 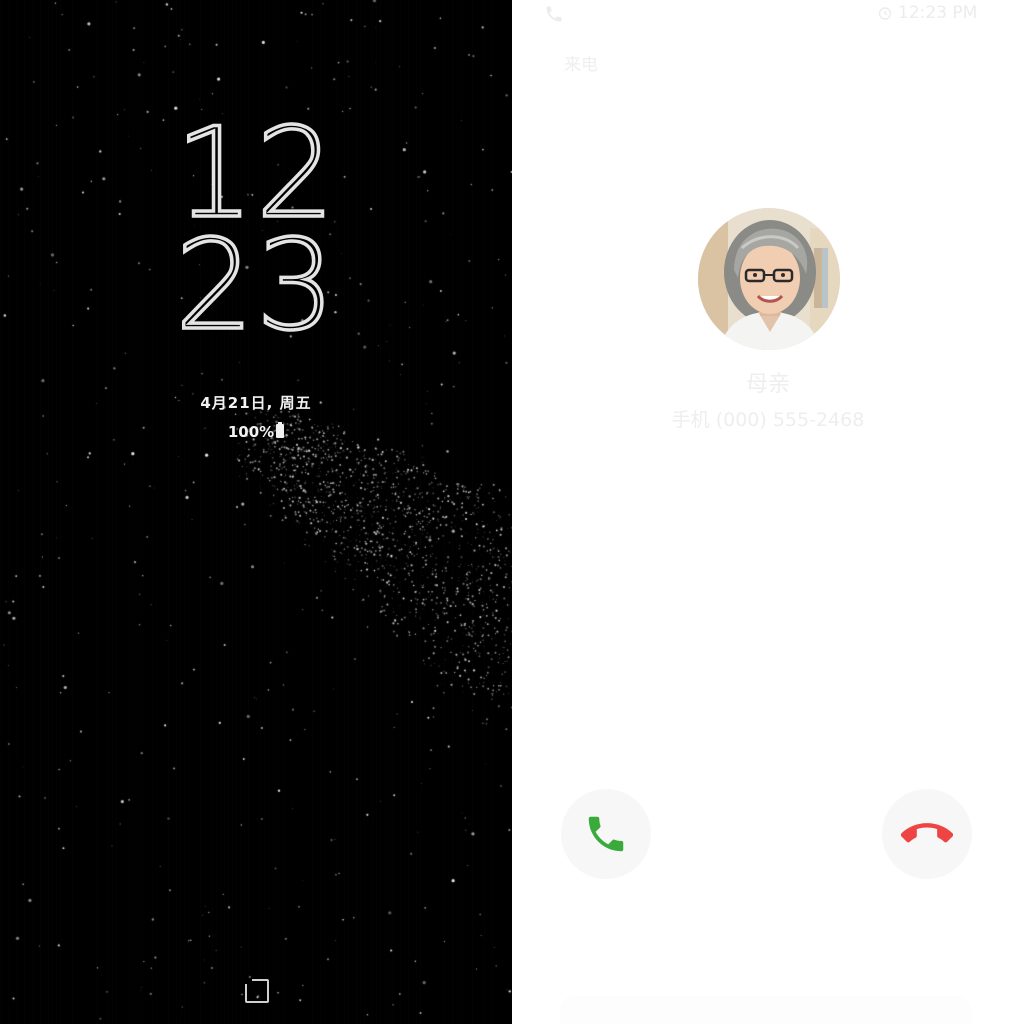 What do you see at coordinates (581, 65) in the screenshot?
I see `call-header-label: 来电` at bounding box center [581, 65].